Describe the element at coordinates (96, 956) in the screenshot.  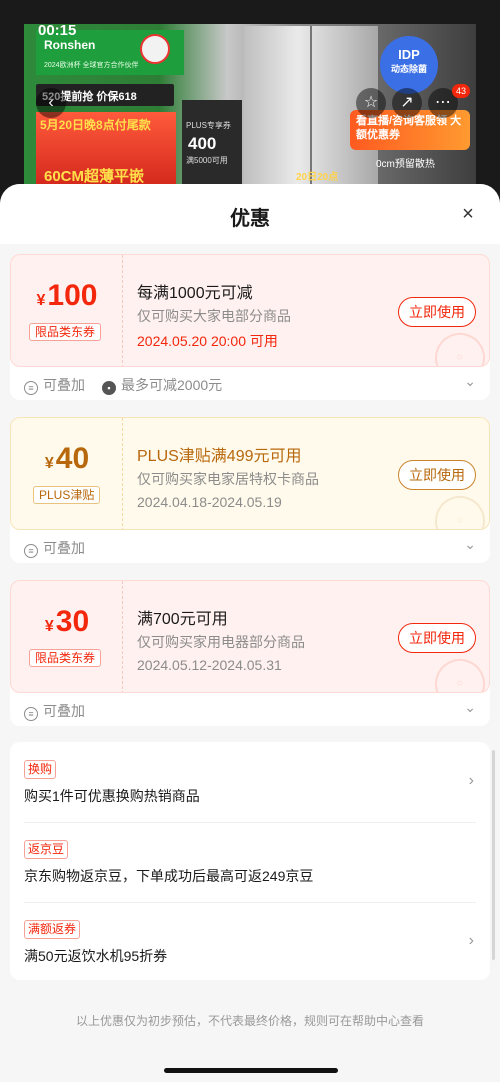
I see `promotion-text: 满50元返饮水机95折券` at that location.